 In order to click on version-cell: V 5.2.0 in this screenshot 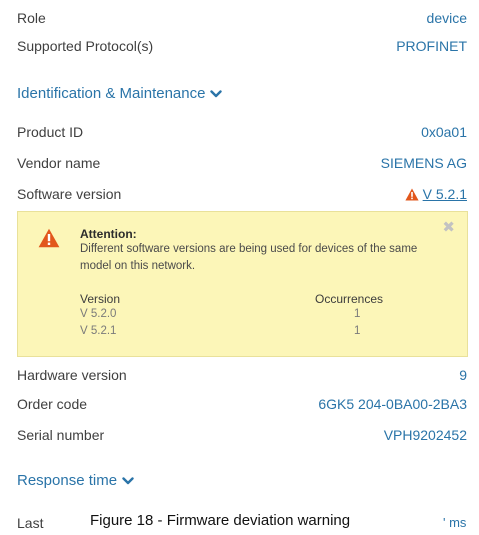, I will do `click(98, 314)`.